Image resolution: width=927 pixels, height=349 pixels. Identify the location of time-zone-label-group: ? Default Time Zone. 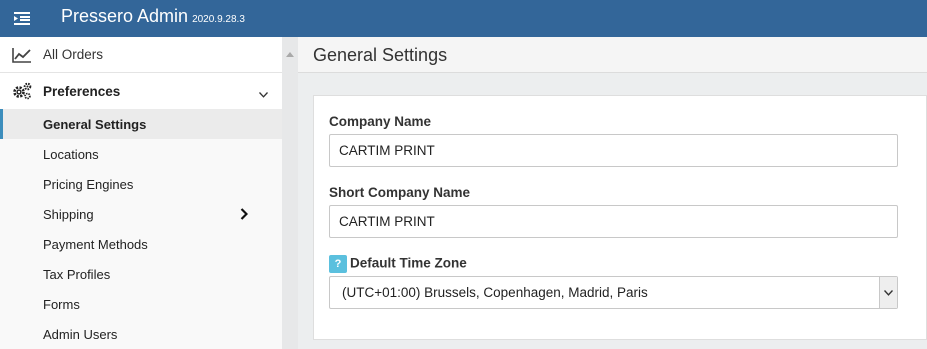
(398, 264).